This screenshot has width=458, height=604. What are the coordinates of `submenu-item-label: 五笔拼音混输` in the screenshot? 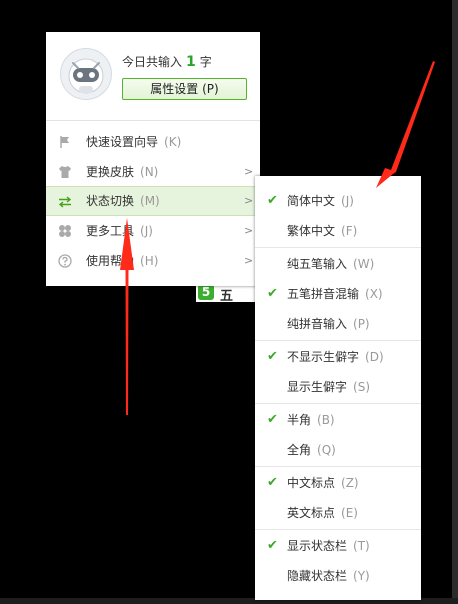 It's located at (323, 294).